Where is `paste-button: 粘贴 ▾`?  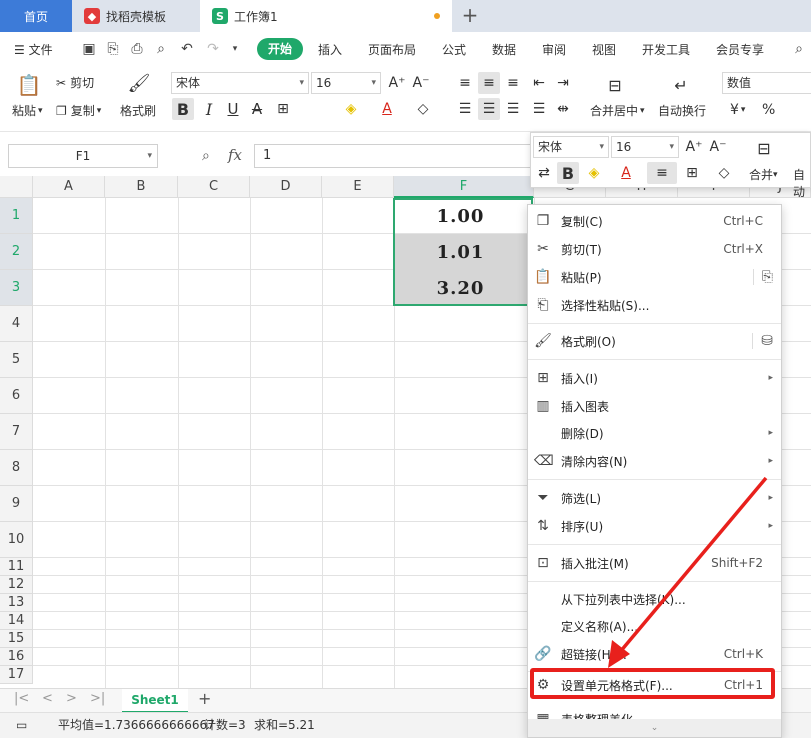 paste-button: 粘贴 ▾ is located at coordinates (27, 110).